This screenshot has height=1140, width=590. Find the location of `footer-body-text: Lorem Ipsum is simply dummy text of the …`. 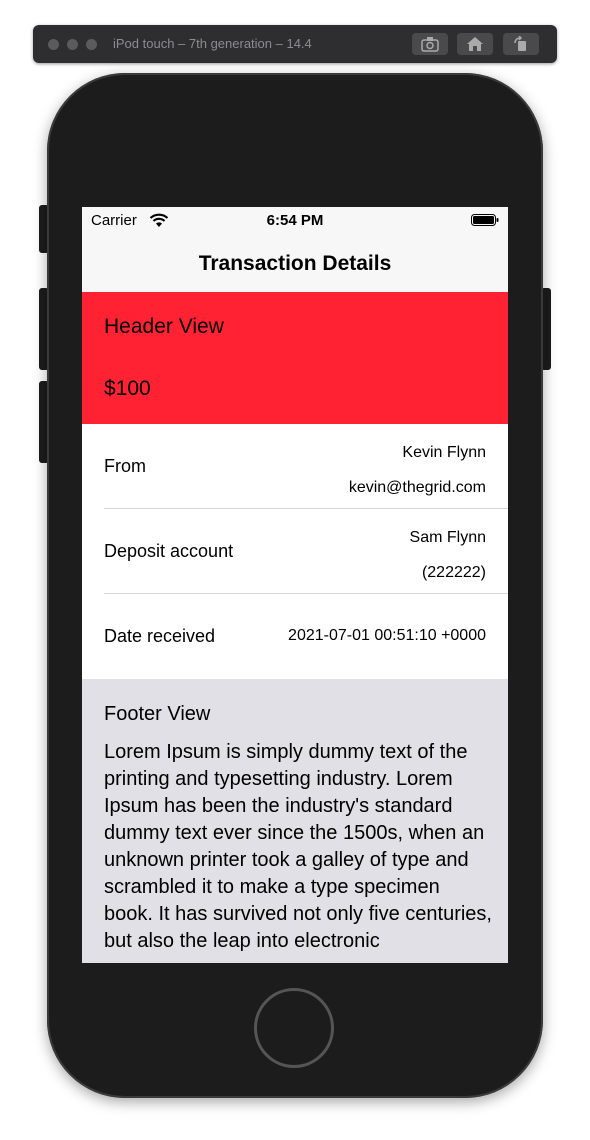

footer-body-text: Lorem Ipsum is simply dummy text of the … is located at coordinates (298, 846).